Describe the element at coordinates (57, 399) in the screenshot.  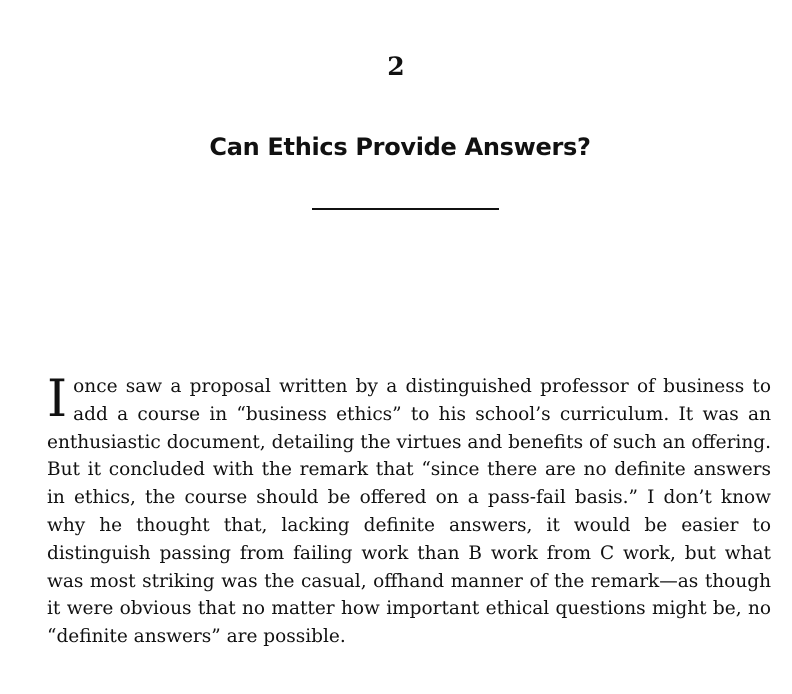
I see `drop-cap: I` at that location.